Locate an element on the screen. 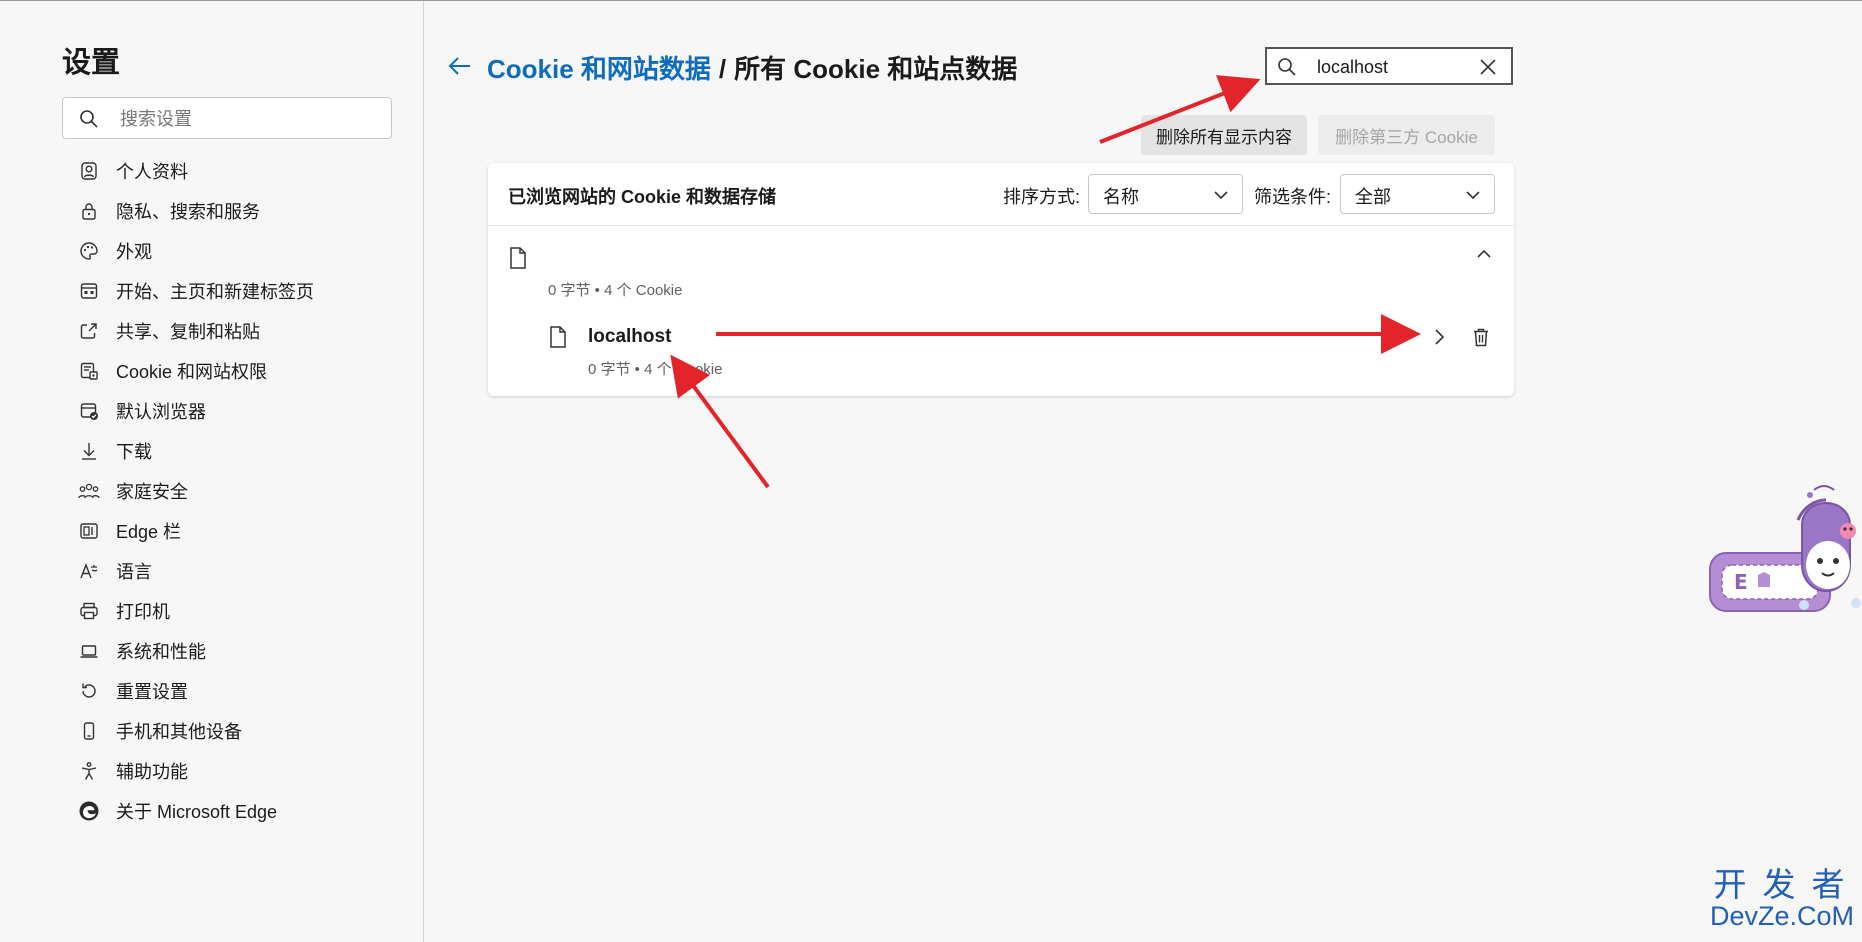  sidebar-item-label: 个人资料 is located at coordinates (152, 172).